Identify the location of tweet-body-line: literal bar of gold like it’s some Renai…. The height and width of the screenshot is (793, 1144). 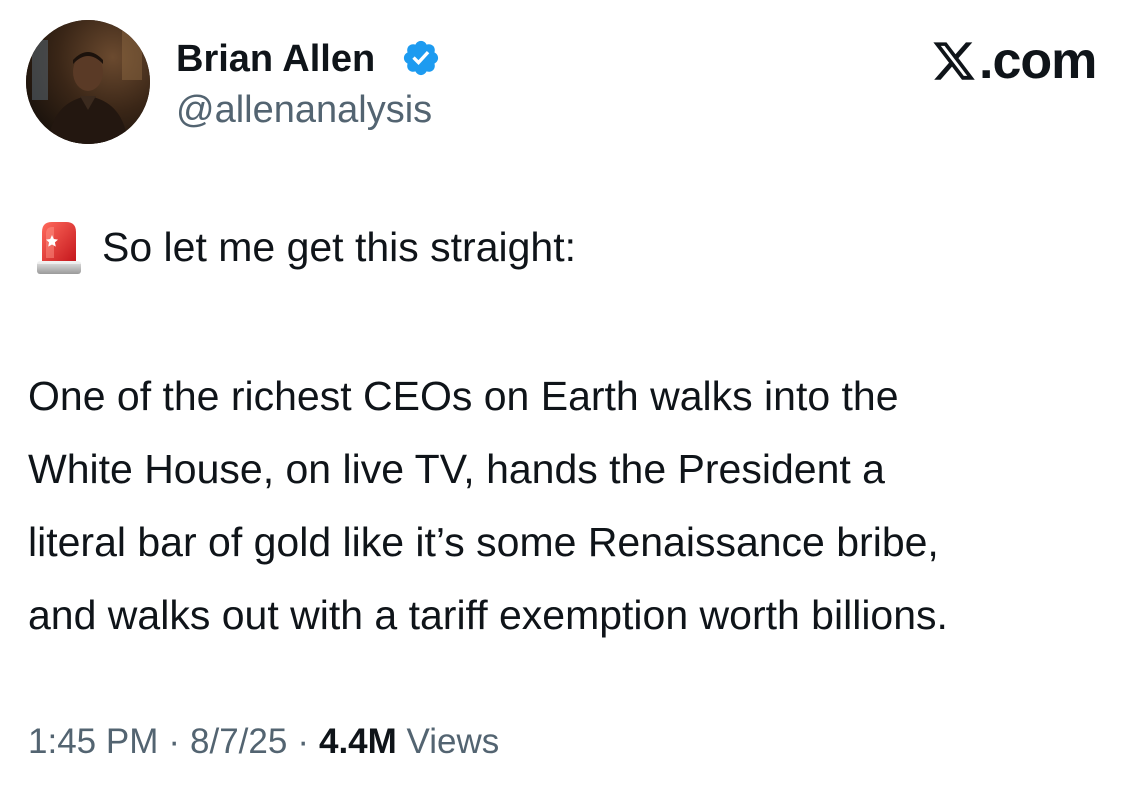
(483, 542).